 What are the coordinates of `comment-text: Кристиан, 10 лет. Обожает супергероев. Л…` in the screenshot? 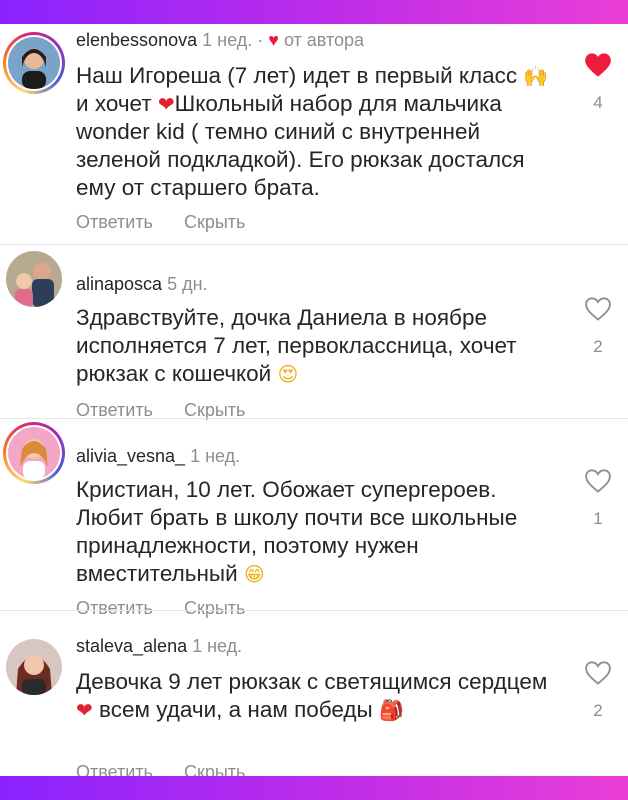 It's located at (316, 532).